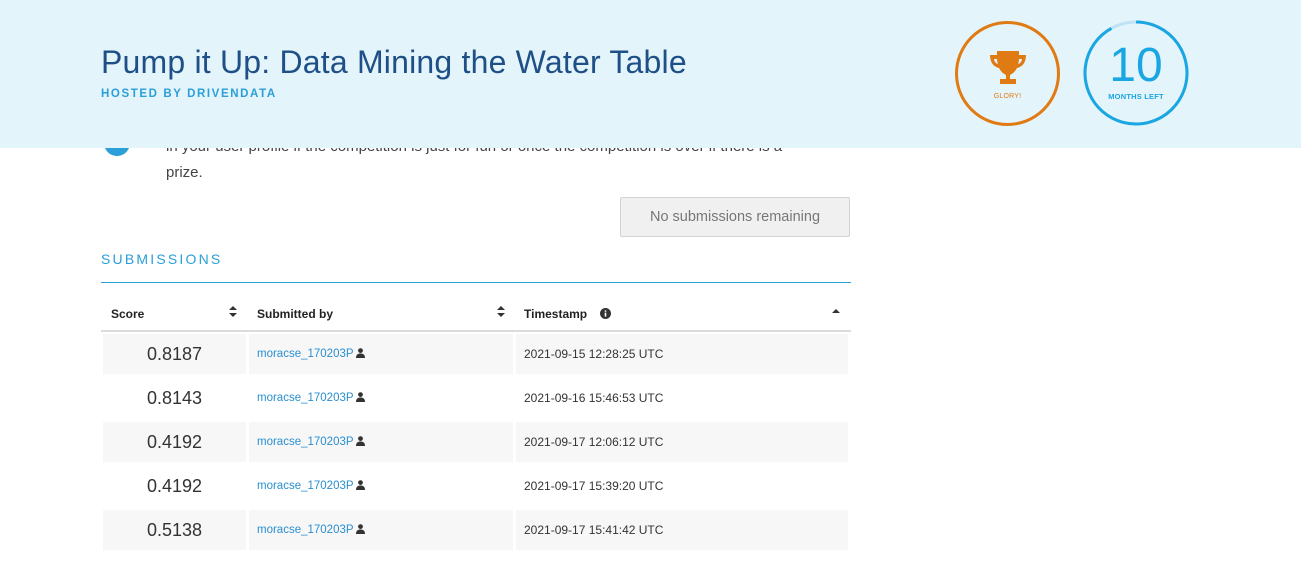 The width and height of the screenshot is (1301, 576). I want to click on host-label: HOSTED BY DRIVENDATA, so click(189, 94).